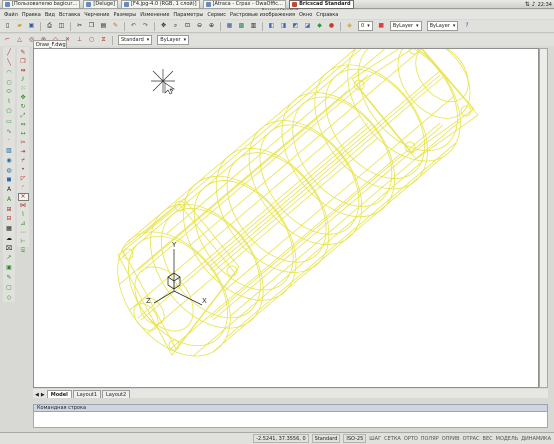 Image resolution: width=554 pixels, height=444 pixels. I want to click on divide-icon: ⋯, so click(23, 233).